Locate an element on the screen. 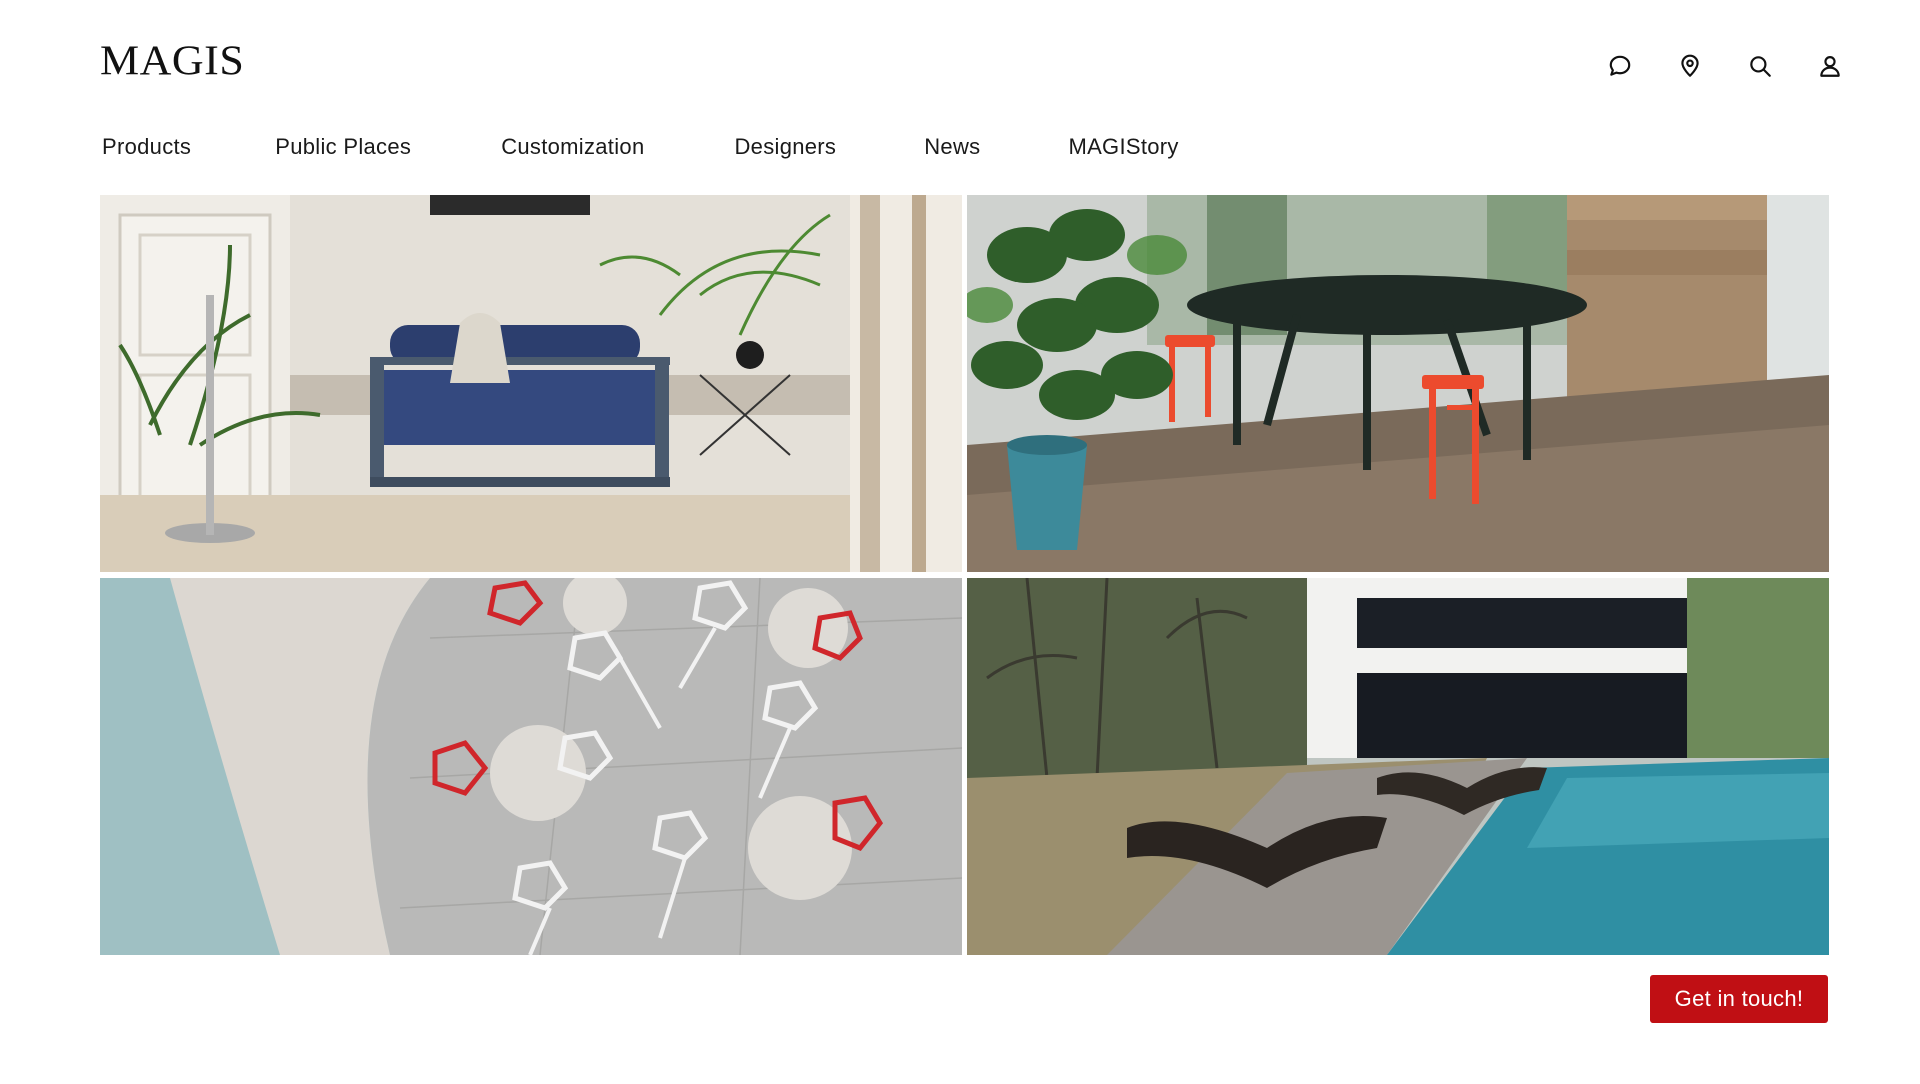 The width and height of the screenshot is (1920, 1084). nav-item-products: Products is located at coordinates (146, 147).